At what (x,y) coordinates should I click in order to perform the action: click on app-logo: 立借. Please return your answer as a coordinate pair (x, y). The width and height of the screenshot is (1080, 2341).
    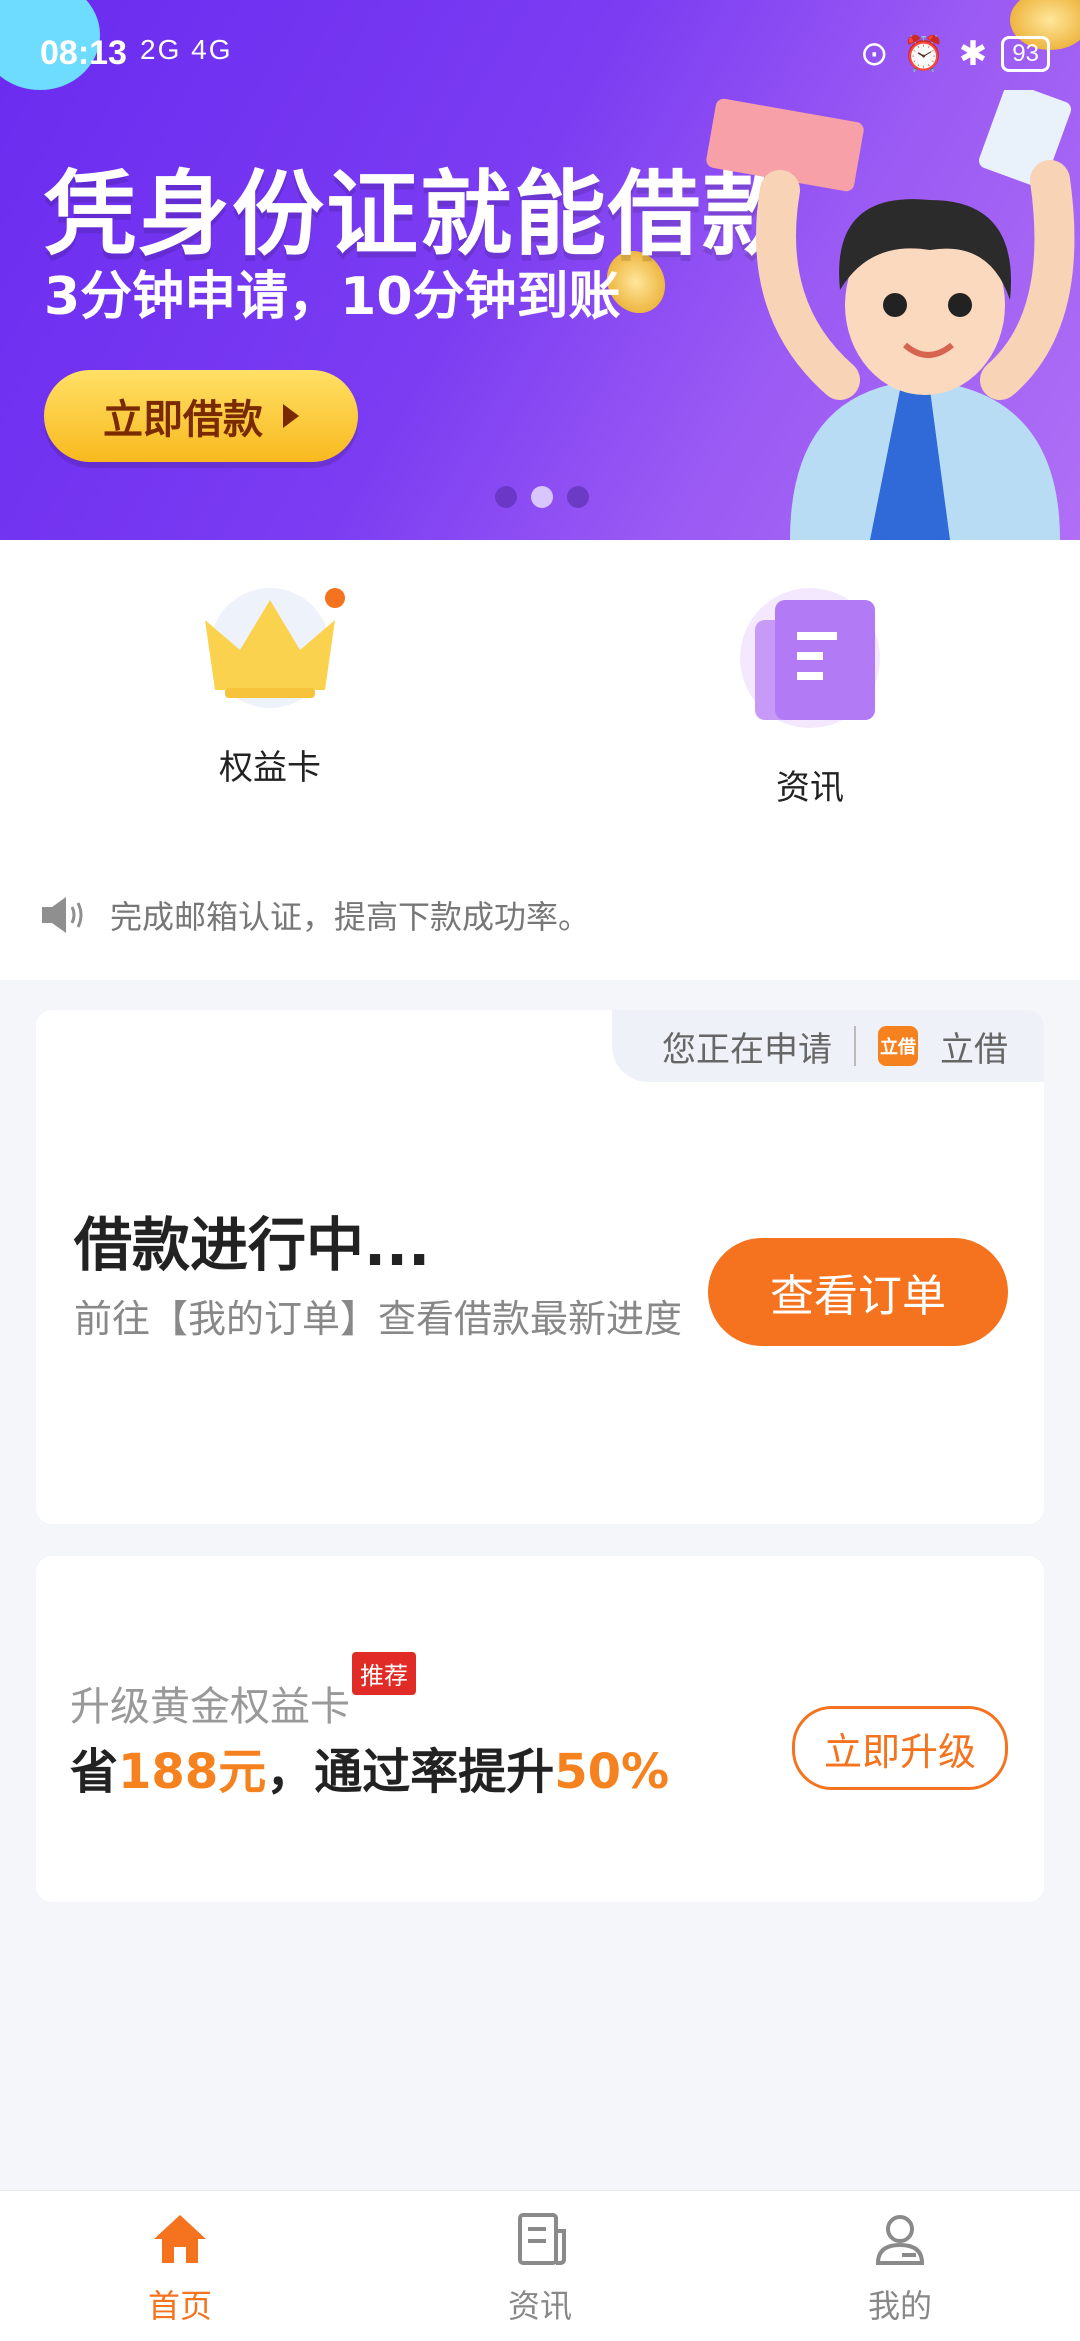
    Looking at the image, I should click on (898, 1046).